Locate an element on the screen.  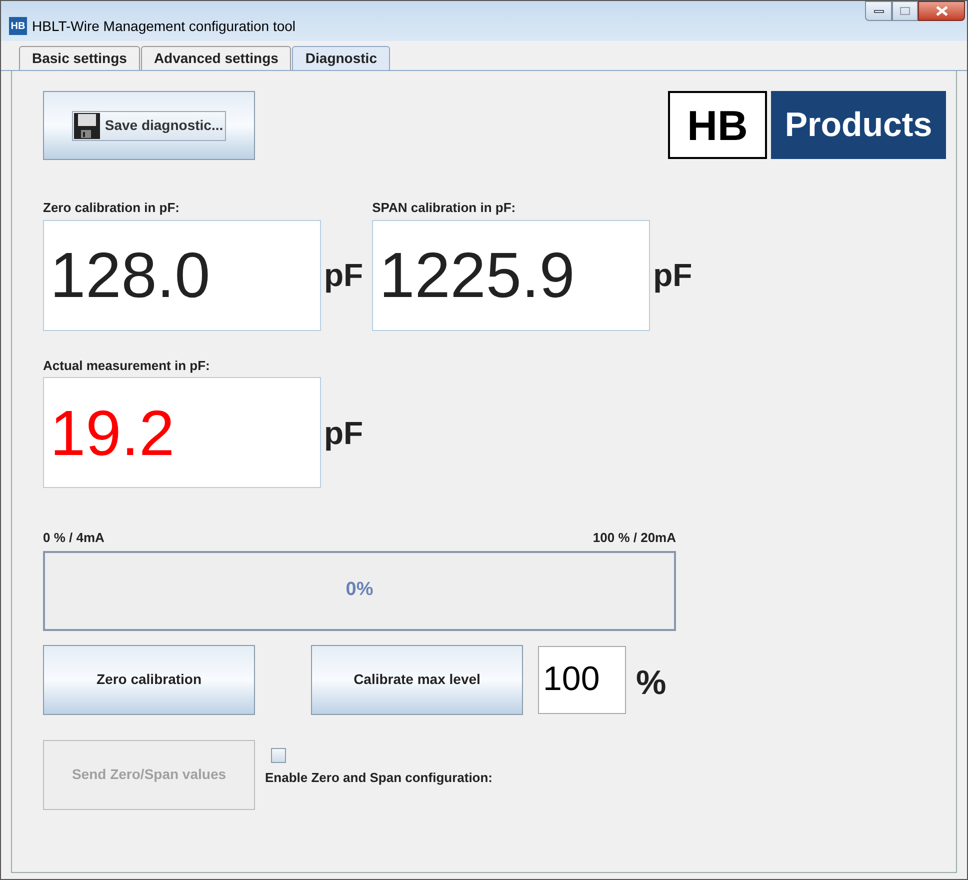
action-button: Calibrate max level is located at coordinates (417, 679).